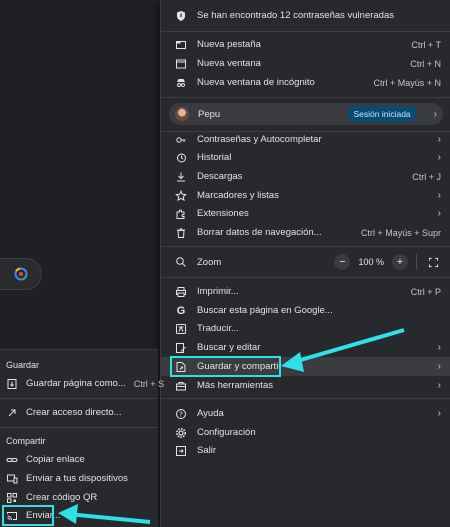 Image resolution: width=450 pixels, height=527 pixels. I want to click on menu-item-extensions: Extensiones ›, so click(305, 213).